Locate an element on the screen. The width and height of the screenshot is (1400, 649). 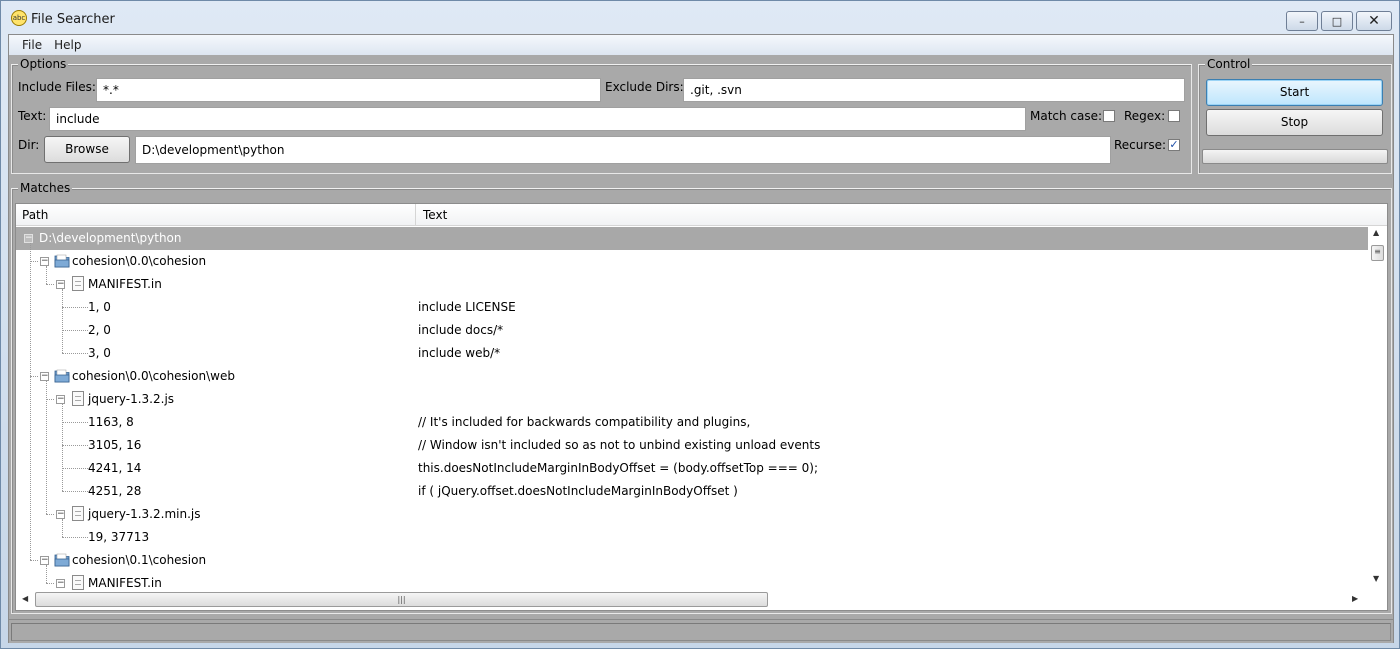
title-bar: abc File Searcher – □ ✕ is located at coordinates (700, 18).